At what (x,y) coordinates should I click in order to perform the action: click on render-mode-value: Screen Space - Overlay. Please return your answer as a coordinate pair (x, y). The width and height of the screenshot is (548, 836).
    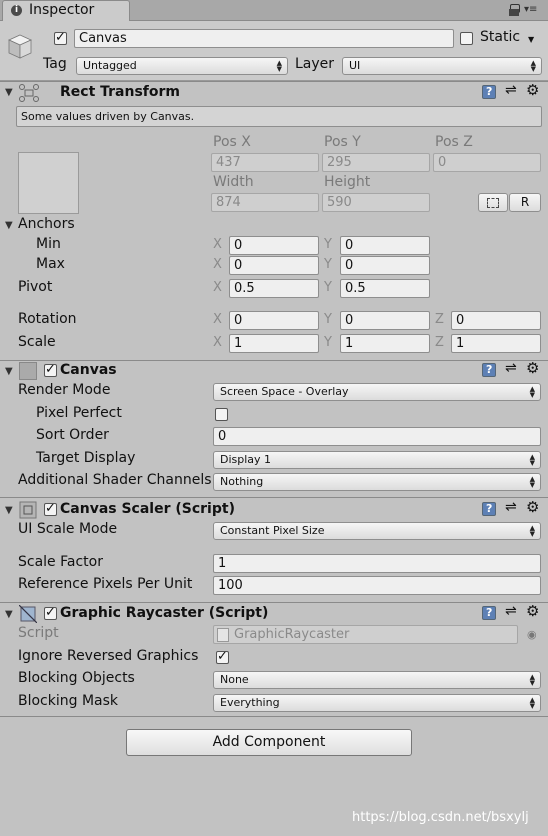
    Looking at the image, I should click on (284, 391).